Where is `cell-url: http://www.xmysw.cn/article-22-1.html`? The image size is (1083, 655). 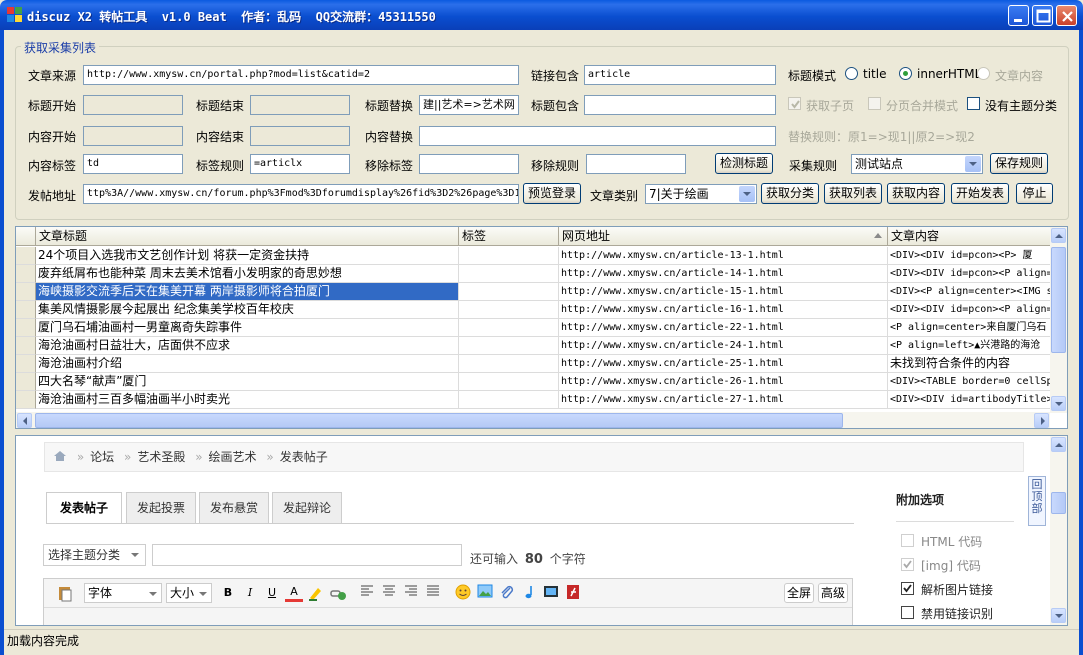
cell-url: http://www.xmysw.cn/article-22-1.html is located at coordinates (723, 328).